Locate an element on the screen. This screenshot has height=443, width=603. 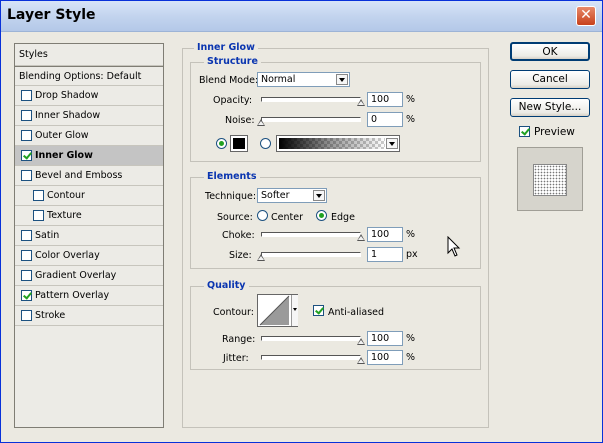
cancel-button: Cancel is located at coordinates (550, 79).